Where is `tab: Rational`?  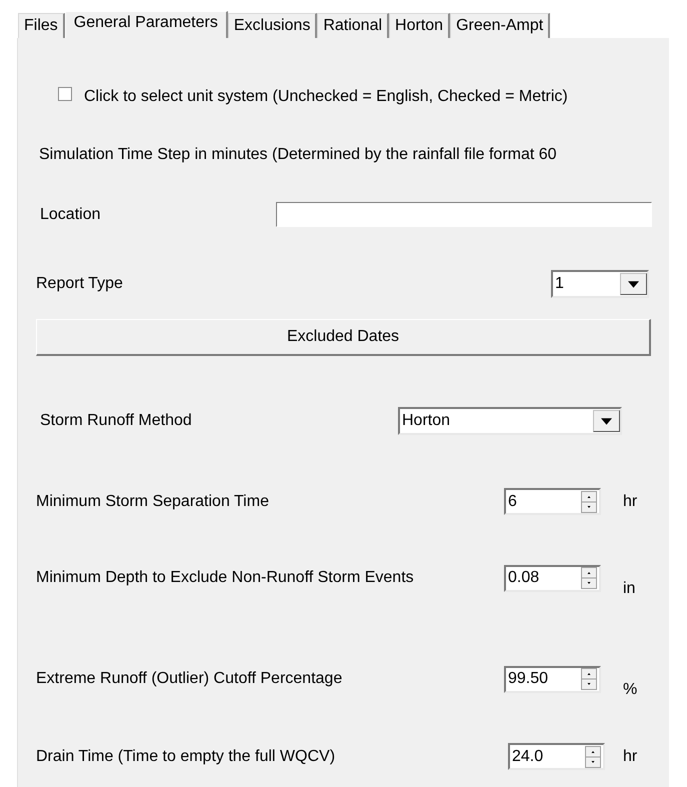
tab: Rational is located at coordinates (353, 25).